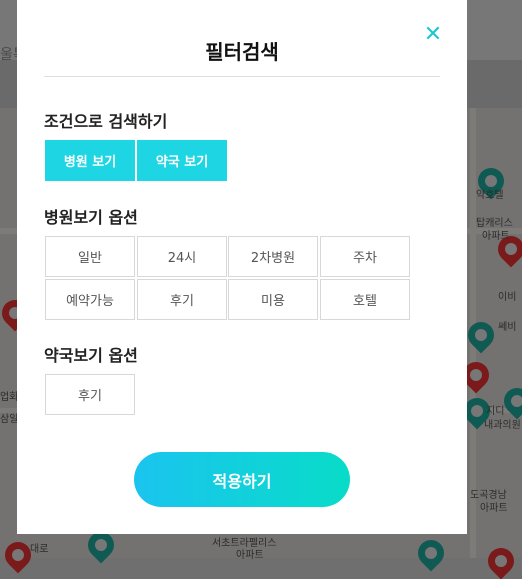 This screenshot has width=522, height=579. Describe the element at coordinates (495, 411) in the screenshot. I see `map-label: 지디` at that location.